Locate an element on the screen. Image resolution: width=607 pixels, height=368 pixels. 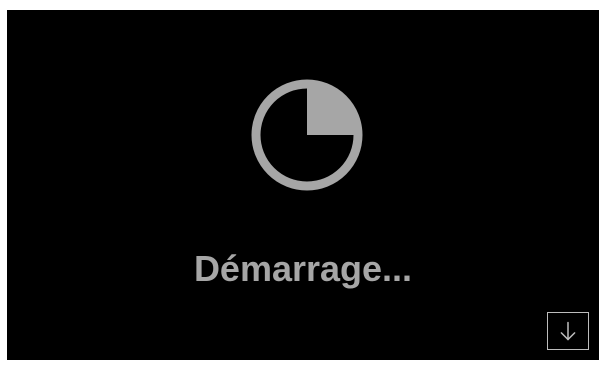
scroll-down-button is located at coordinates (568, 331).